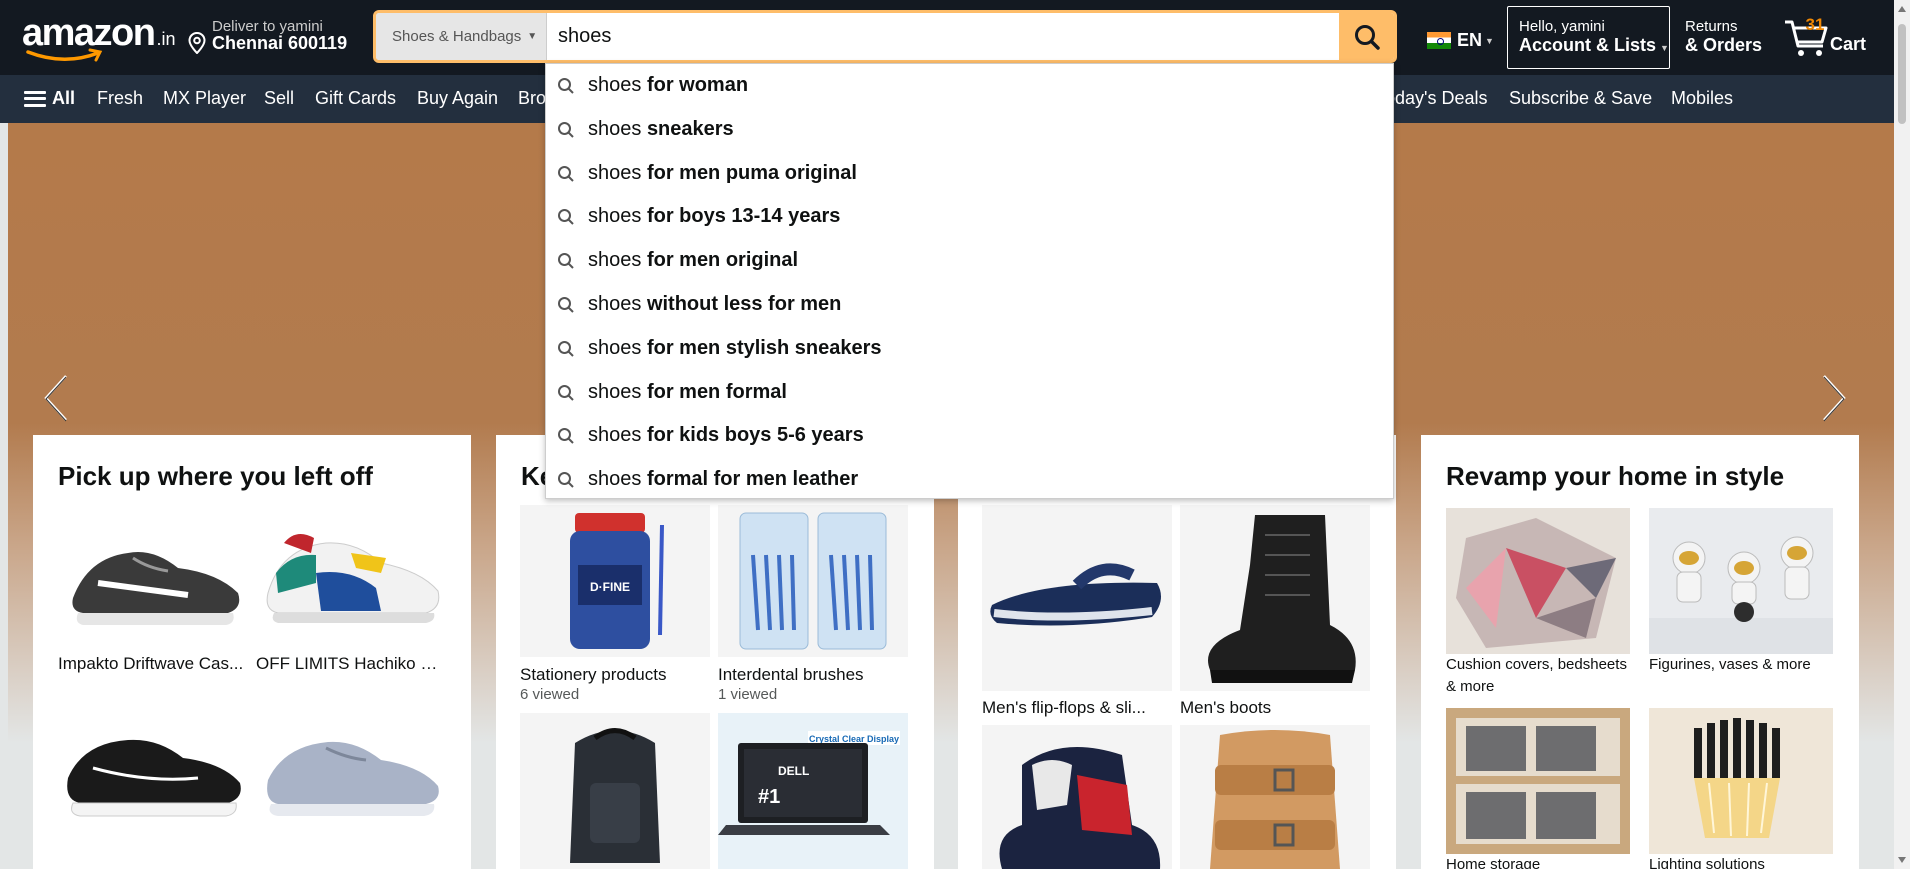 This screenshot has height=869, width=1910. I want to click on cart-button: 31 Cart, so click(1833, 37).